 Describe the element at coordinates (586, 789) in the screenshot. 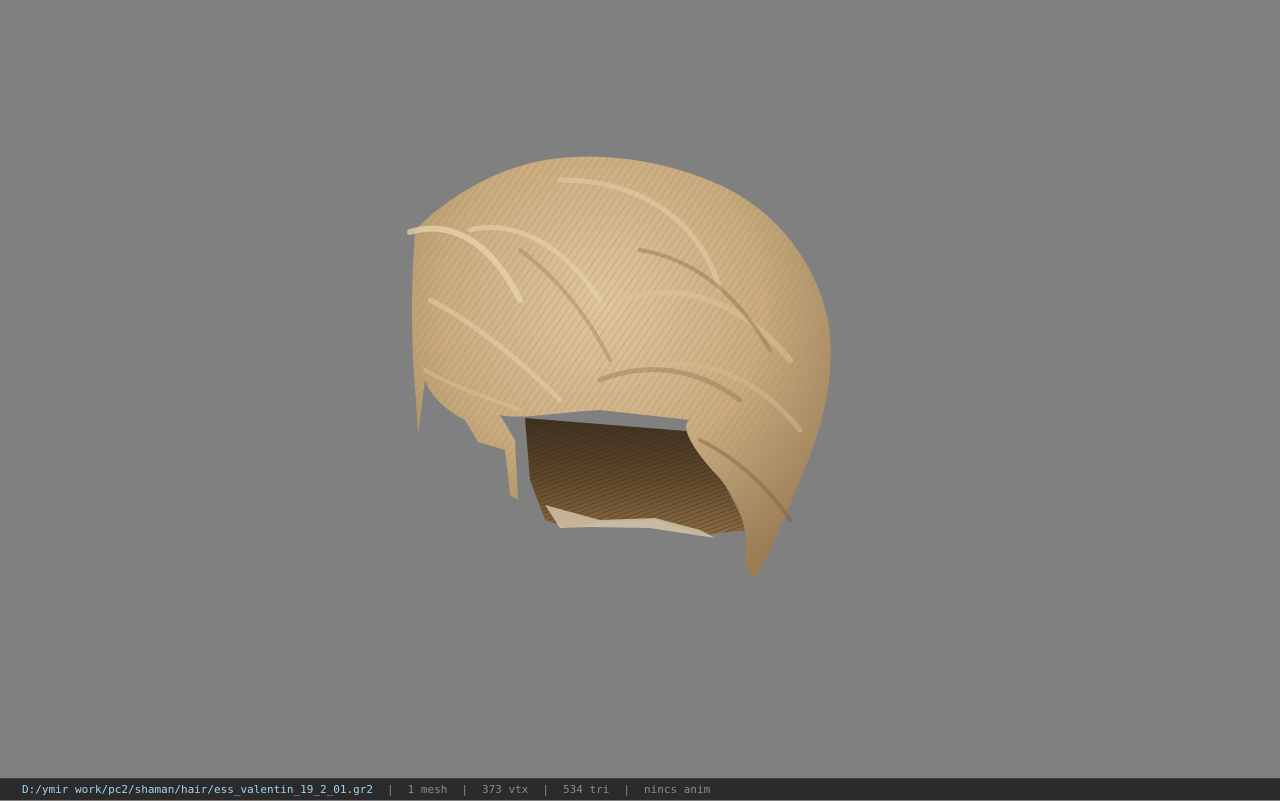

I see `triangle-count: 534 tri` at that location.